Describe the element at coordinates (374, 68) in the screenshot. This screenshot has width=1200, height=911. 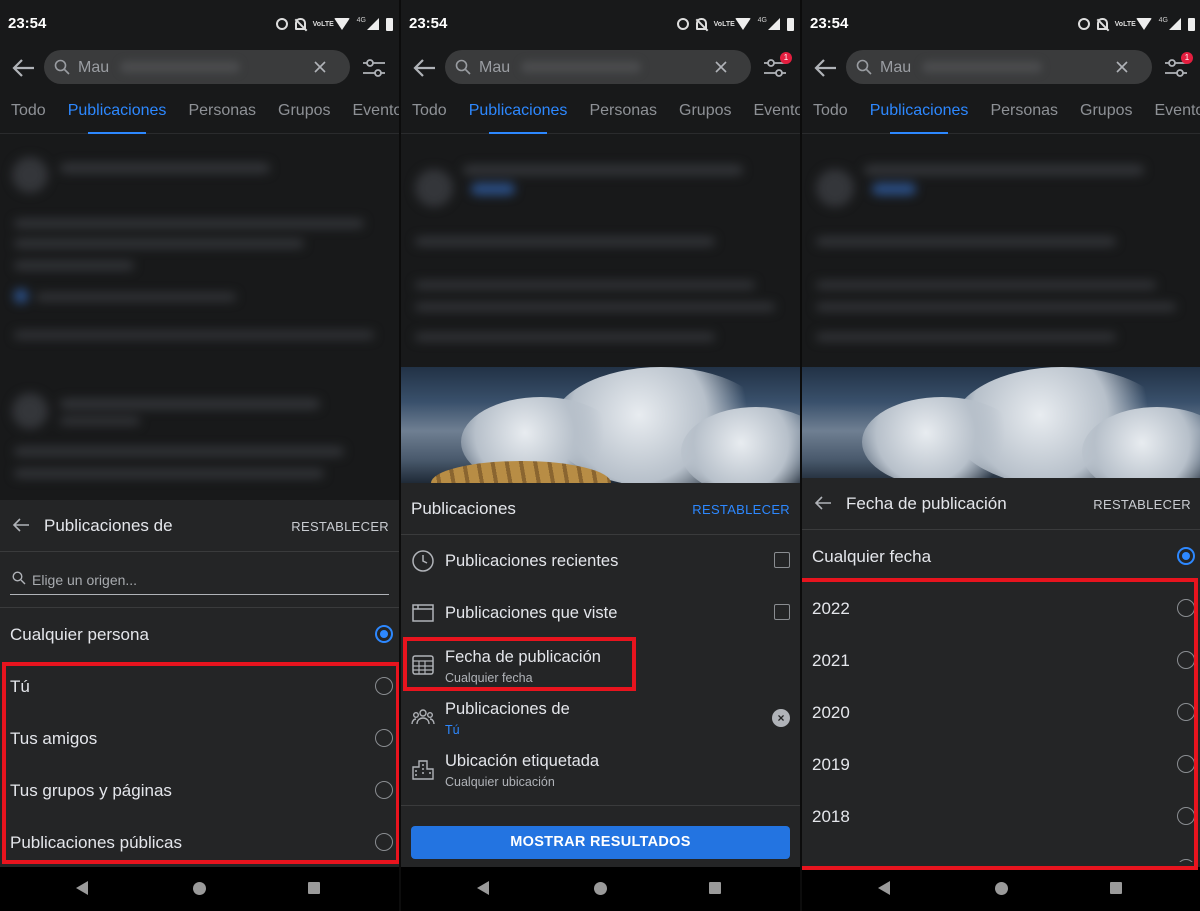
I see `filter-sliders-icon` at that location.